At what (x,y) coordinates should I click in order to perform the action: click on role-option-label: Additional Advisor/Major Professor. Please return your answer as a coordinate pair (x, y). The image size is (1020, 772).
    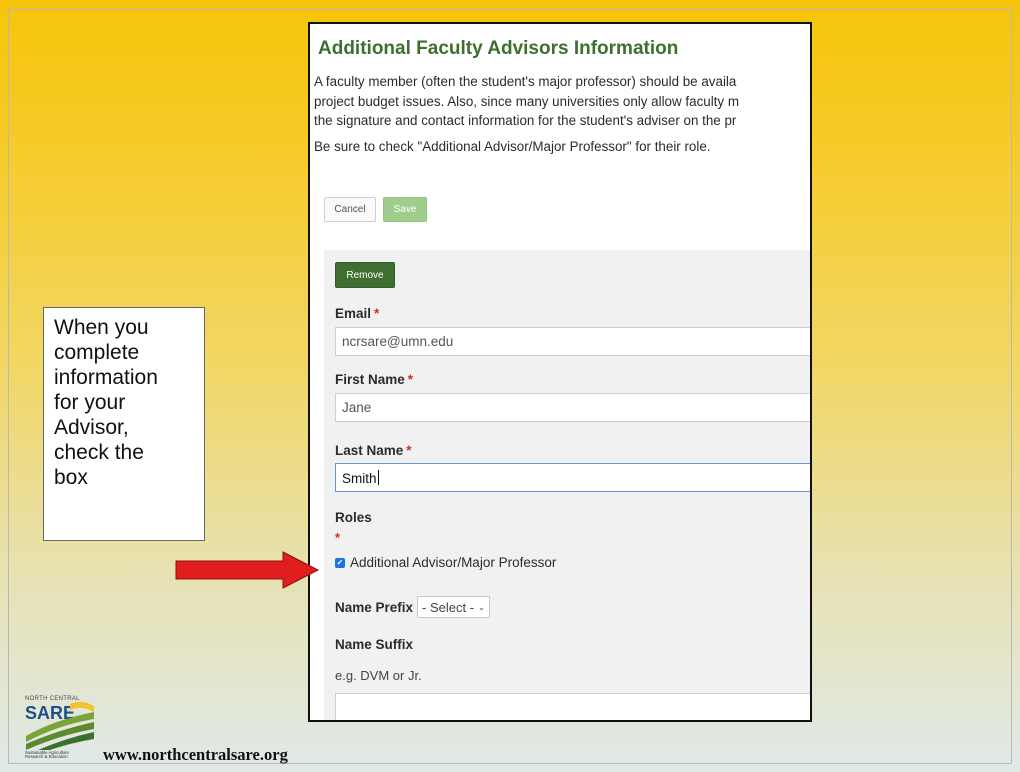
    Looking at the image, I should click on (453, 562).